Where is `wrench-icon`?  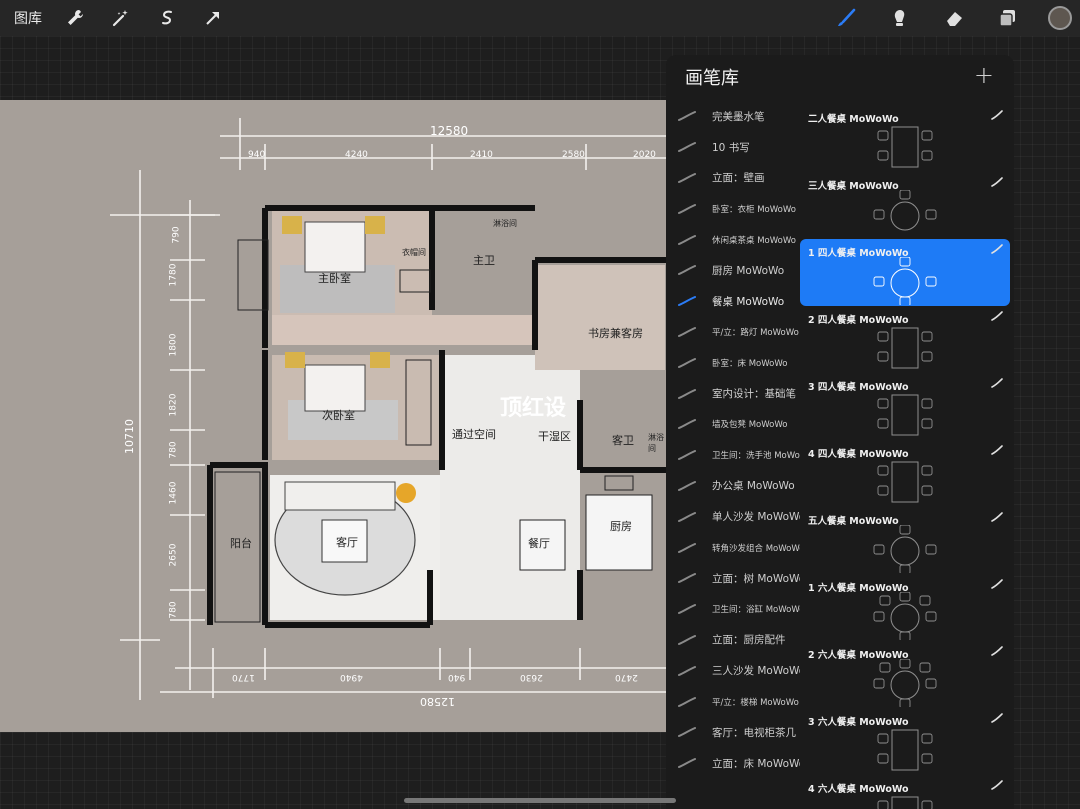
wrench-icon is located at coordinates (75, 18).